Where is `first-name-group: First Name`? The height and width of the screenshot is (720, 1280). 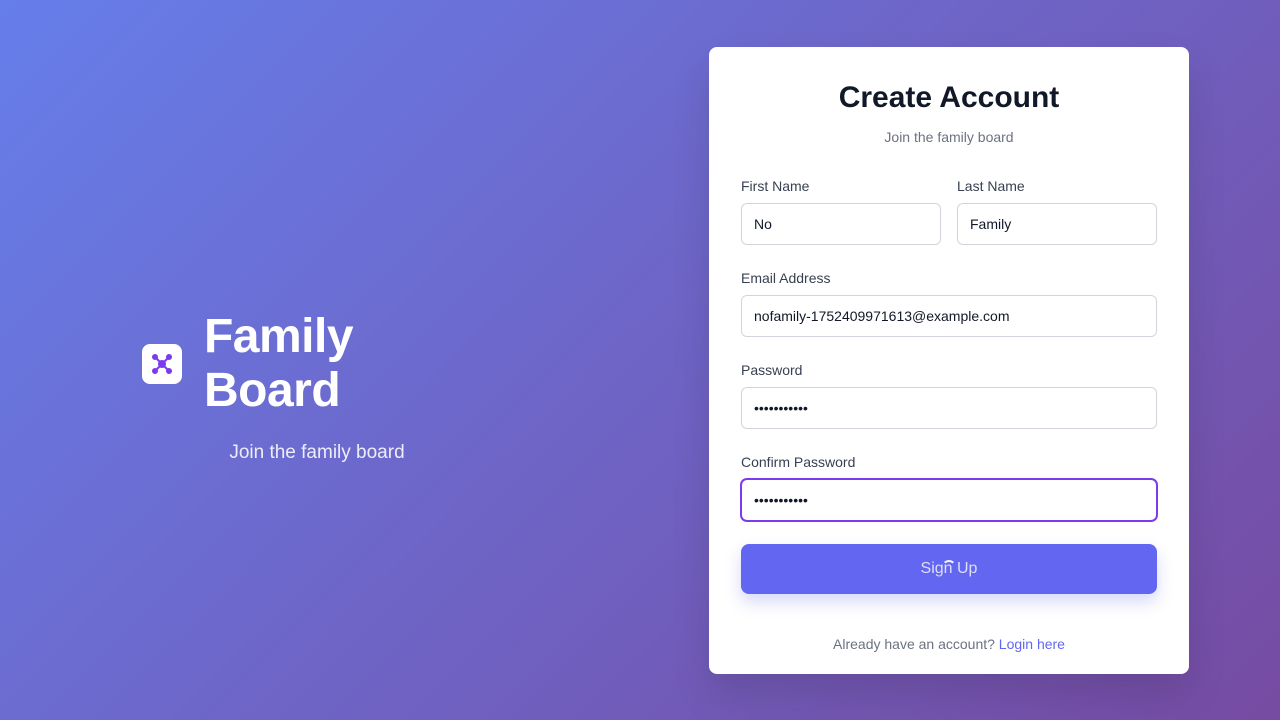
first-name-group: First Name is located at coordinates (841, 211).